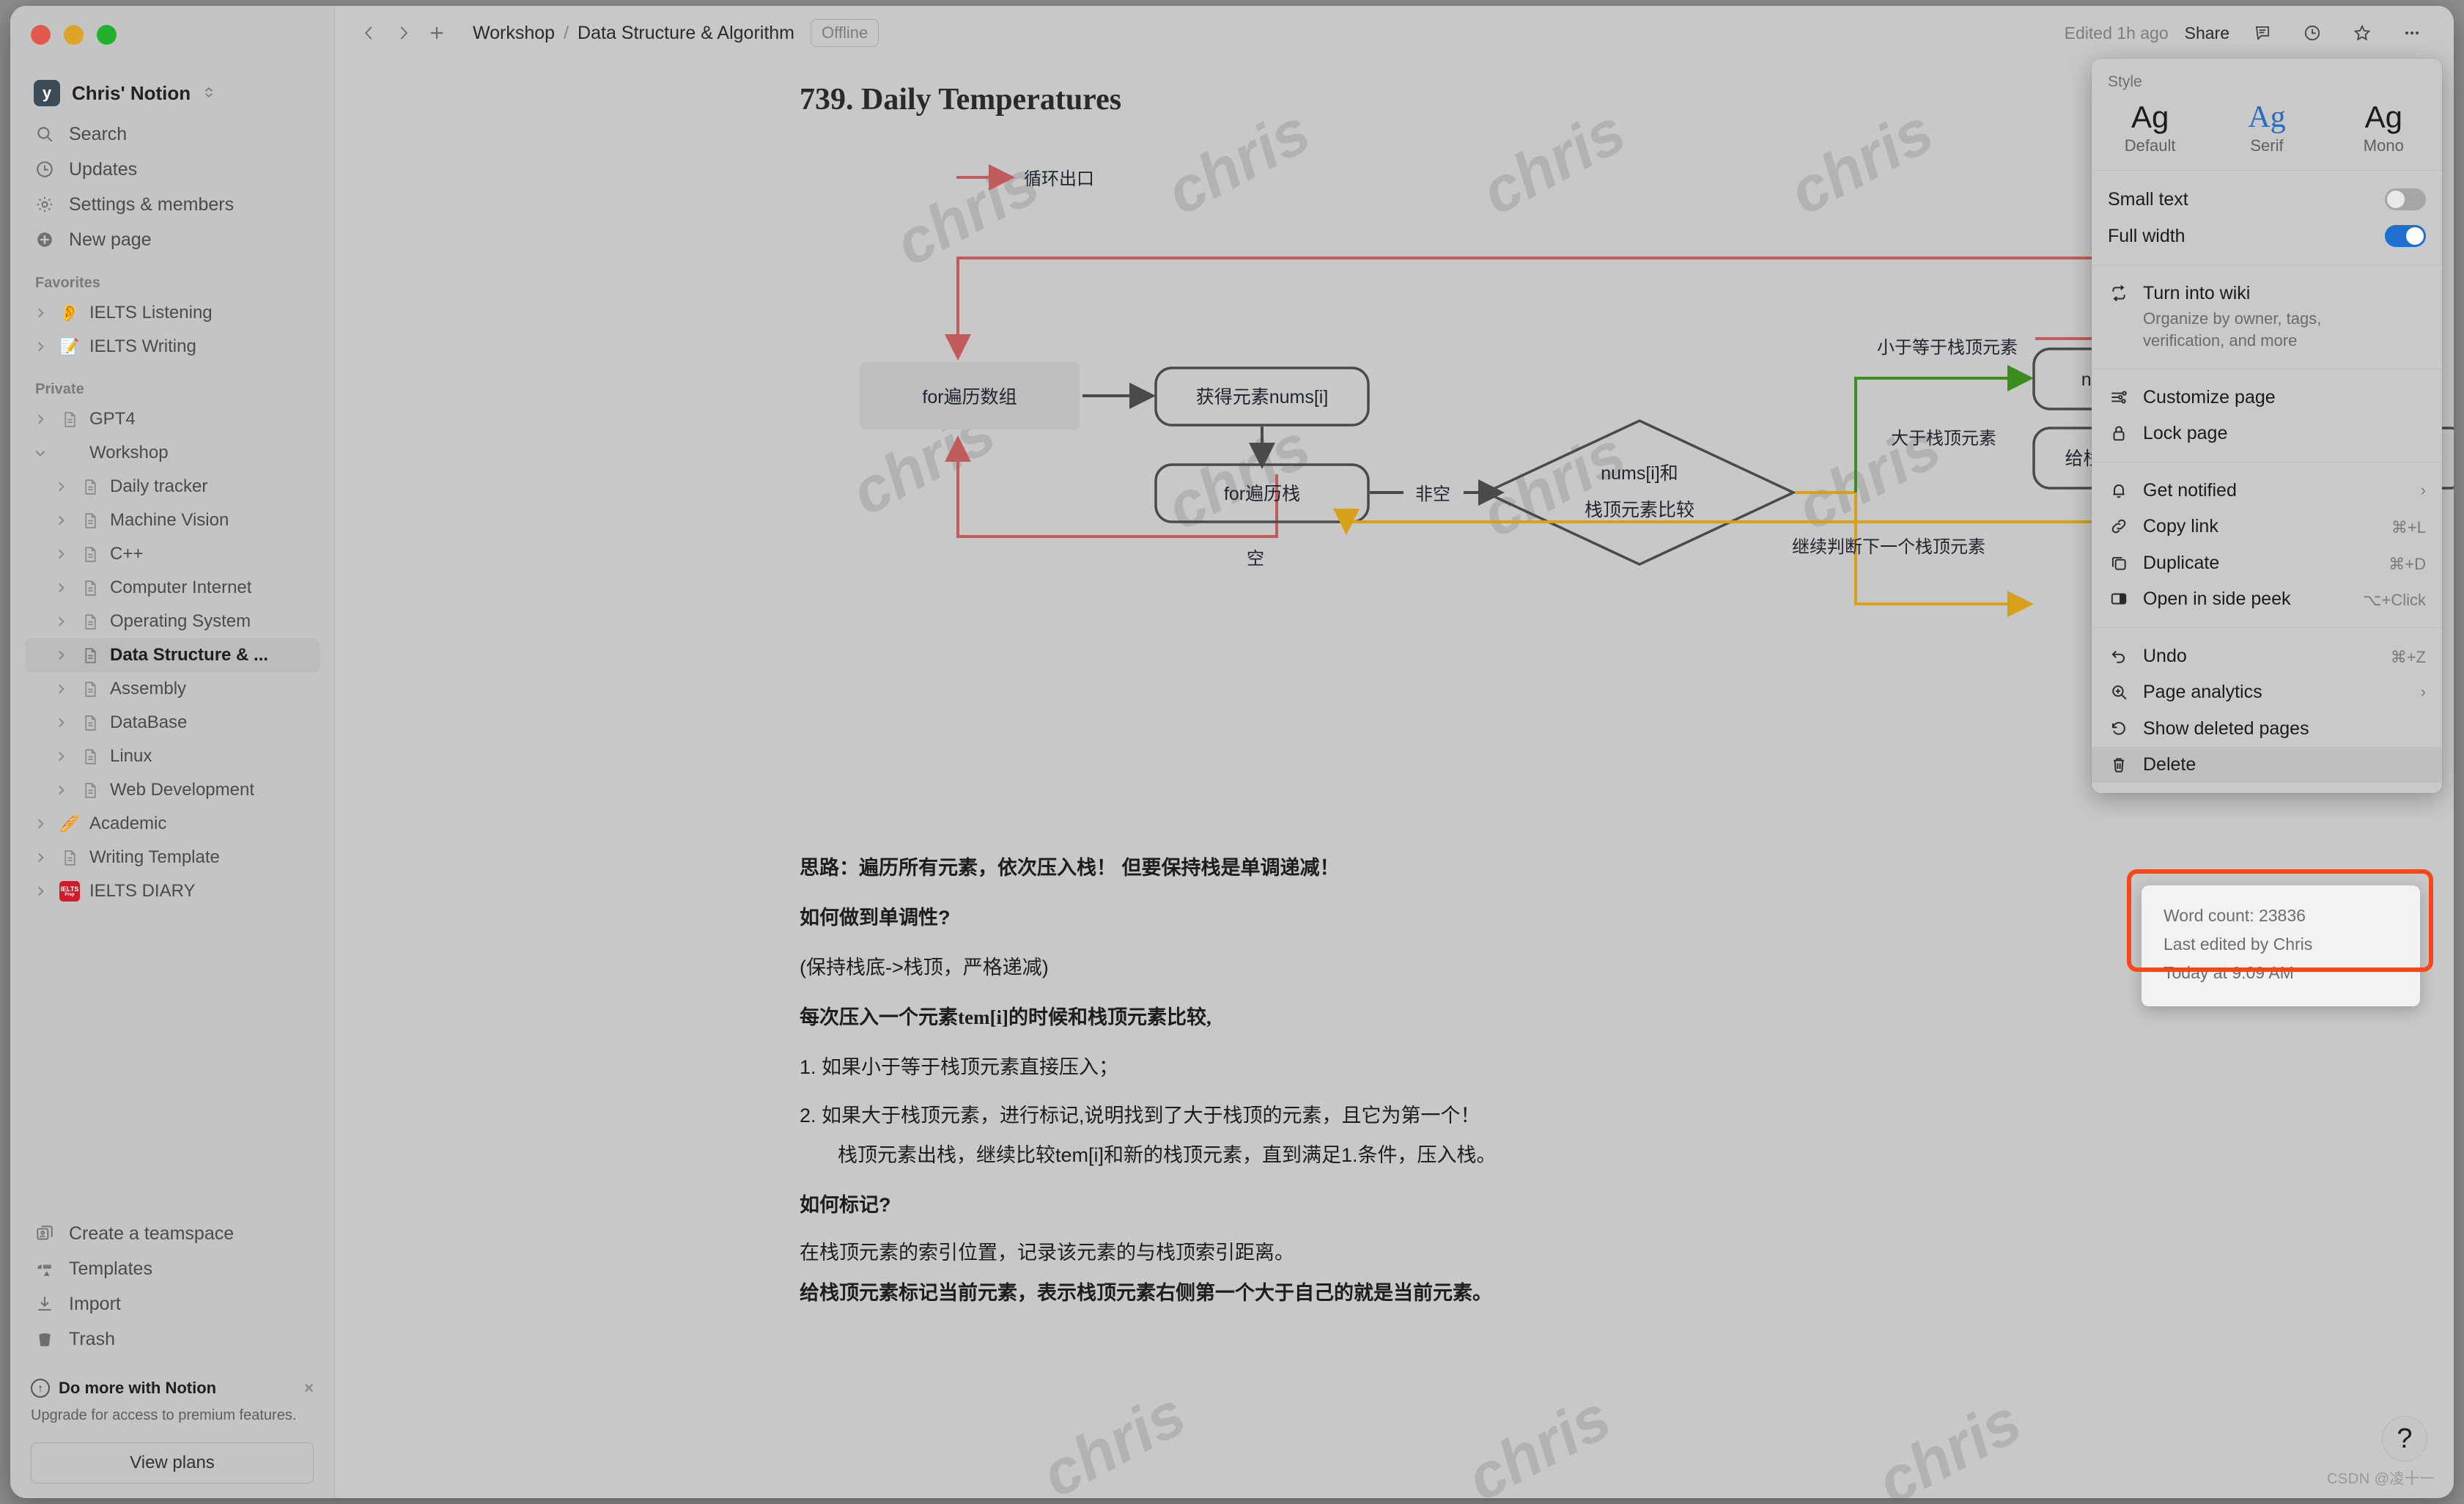 This screenshot has width=2464, height=1504. I want to click on sidebar-item-database: DataBase, so click(172, 723).